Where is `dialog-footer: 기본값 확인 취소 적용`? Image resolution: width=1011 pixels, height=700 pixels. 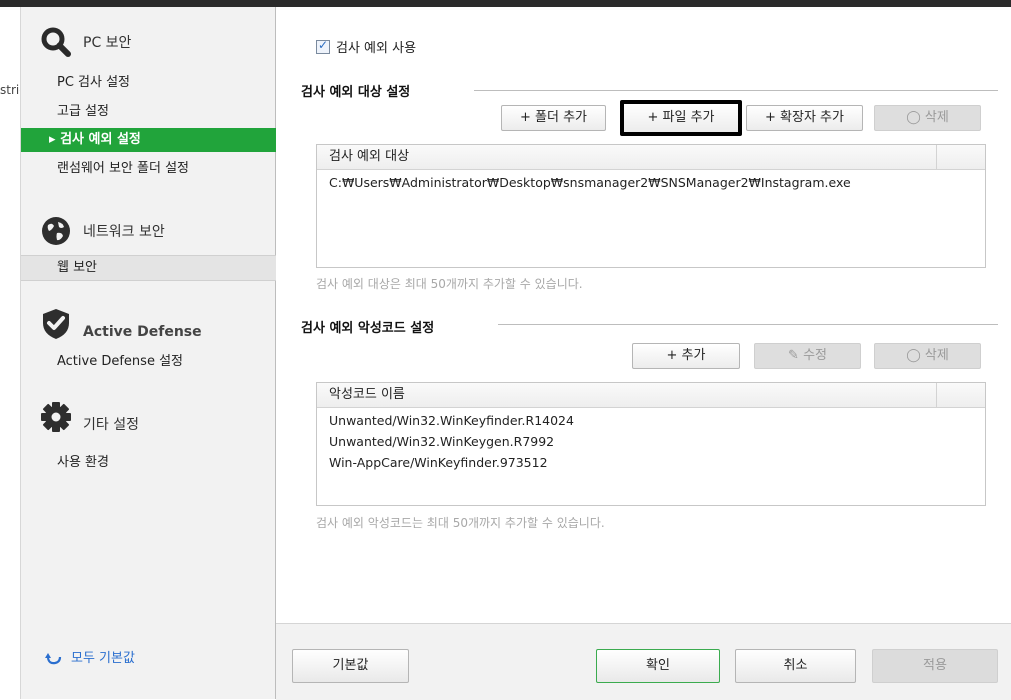
dialog-footer: 기본값 확인 취소 적용 is located at coordinates (643, 661).